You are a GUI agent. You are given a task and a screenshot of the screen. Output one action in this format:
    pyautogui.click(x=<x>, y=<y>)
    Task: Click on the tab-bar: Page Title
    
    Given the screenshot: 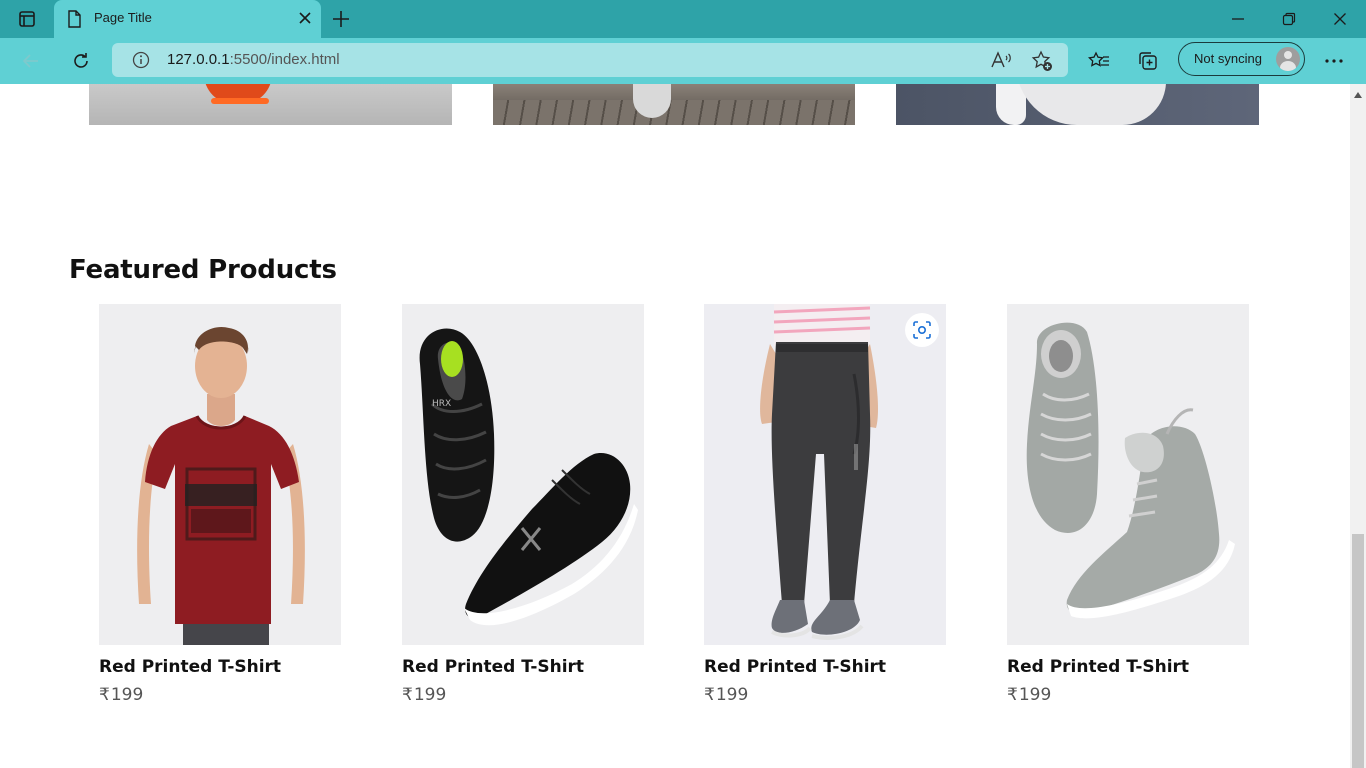 What is the action you would take?
    pyautogui.click(x=683, y=19)
    